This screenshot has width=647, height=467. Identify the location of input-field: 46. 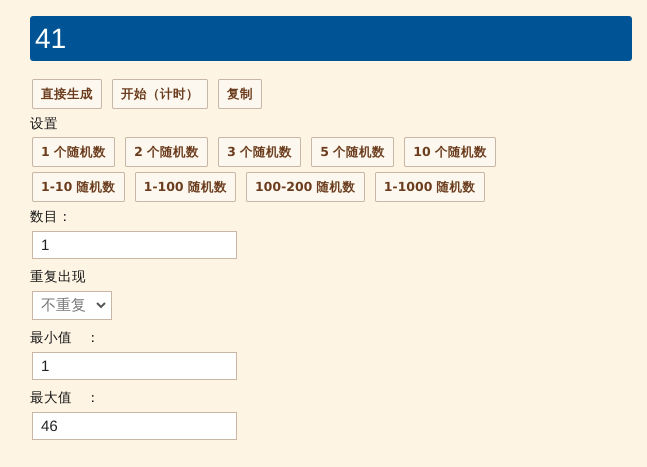
(134, 426).